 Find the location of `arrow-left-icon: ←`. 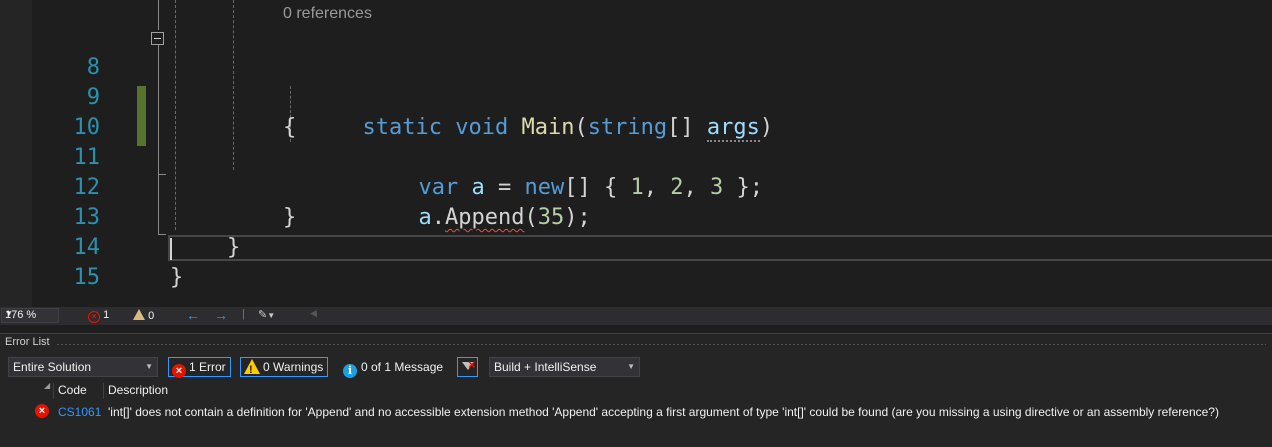

arrow-left-icon: ← is located at coordinates (193, 315).